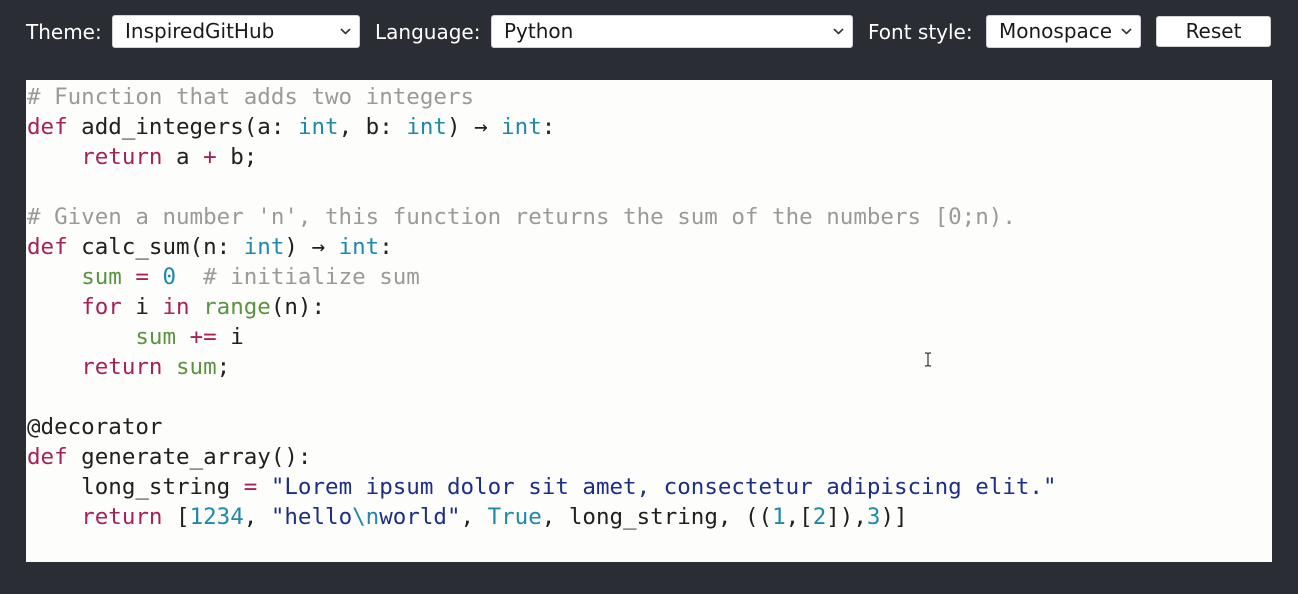 Image resolution: width=1298 pixels, height=594 pixels. Describe the element at coordinates (203, 337) in the screenshot. I see `code-token-keyword: +=` at that location.